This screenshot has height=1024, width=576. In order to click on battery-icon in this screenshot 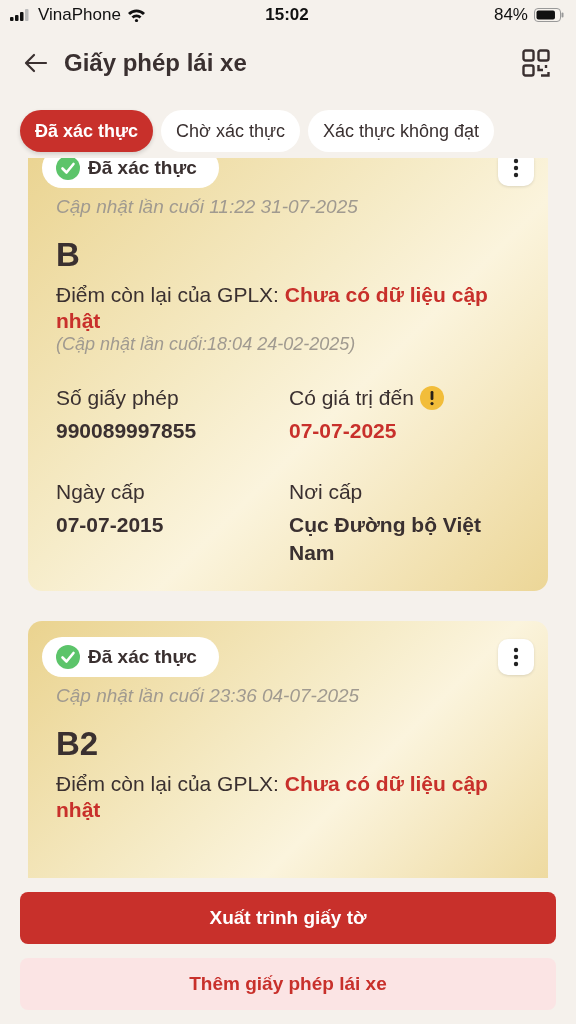, I will do `click(549, 15)`.